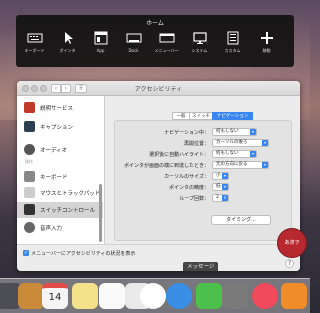 The height and width of the screenshot is (313, 320). I want to click on window-footer: ✓ メニューバーにアクセシビリティの状況を表示 ?, so click(158, 257).